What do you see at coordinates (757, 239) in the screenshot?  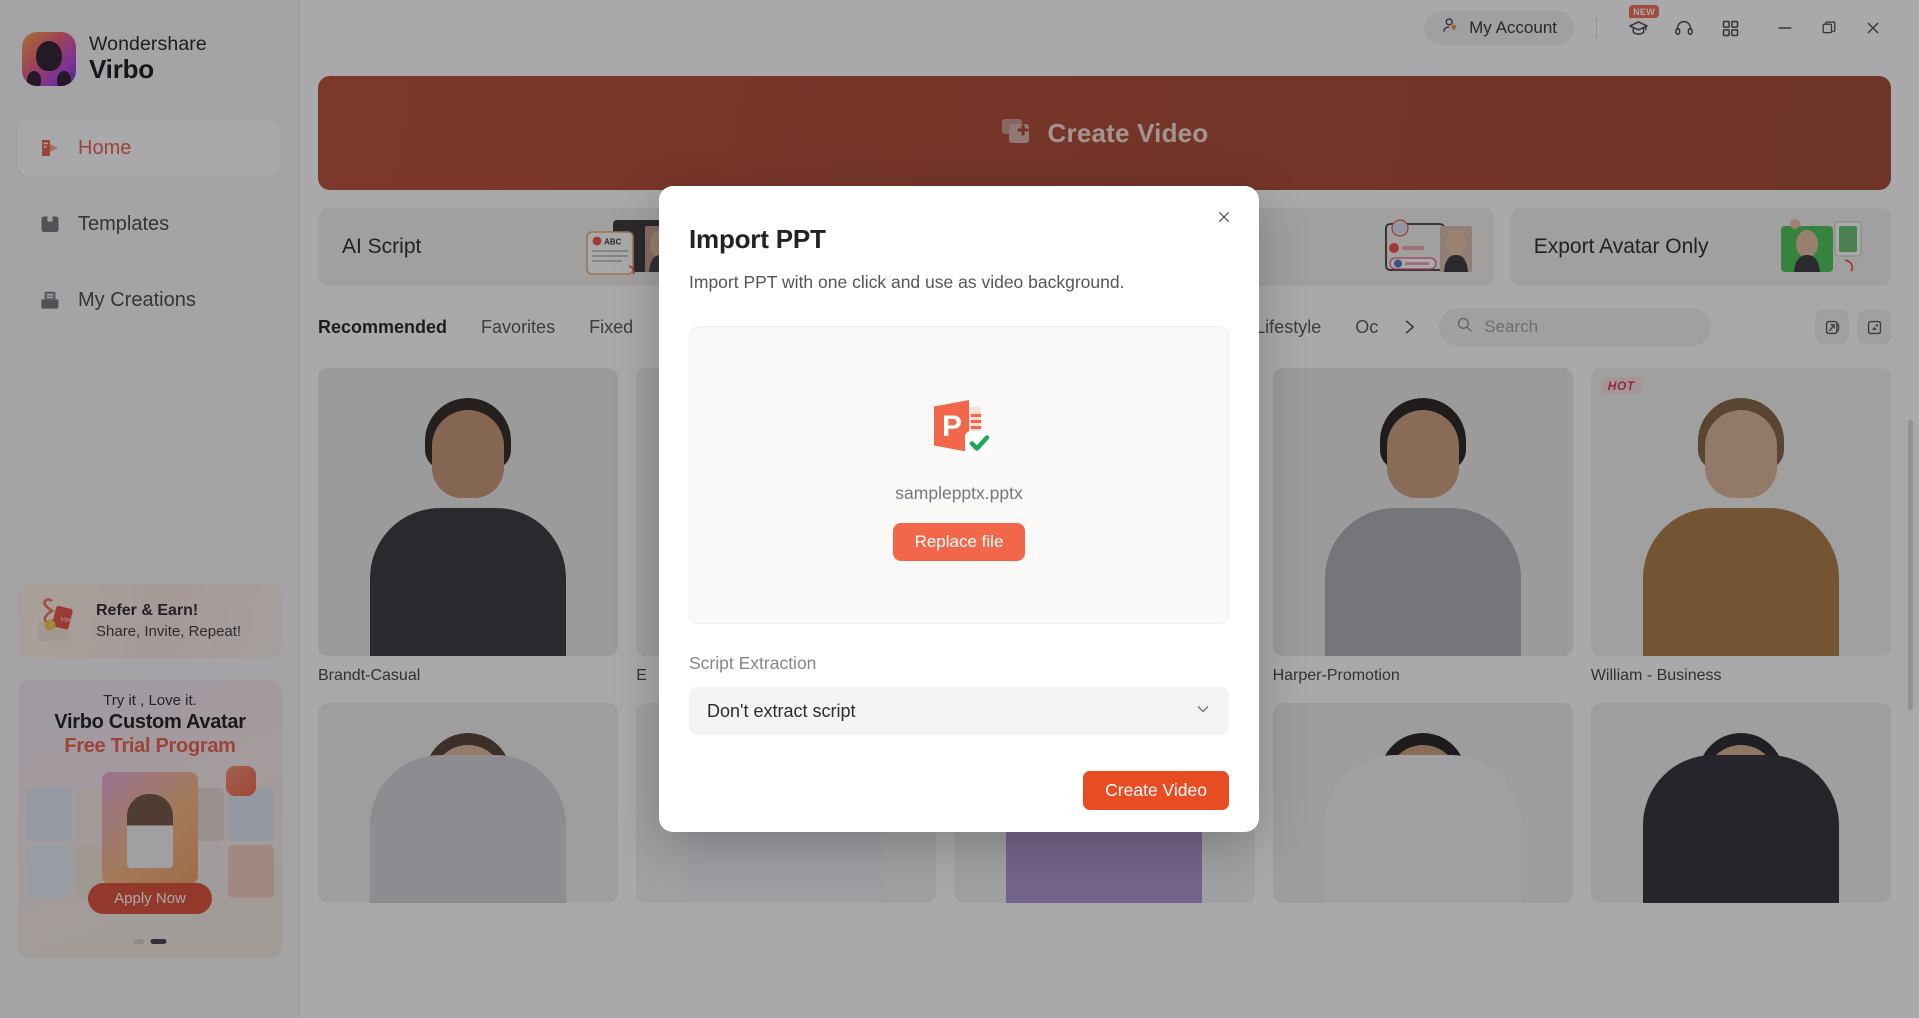 I see `dialog-title: Import PPT` at bounding box center [757, 239].